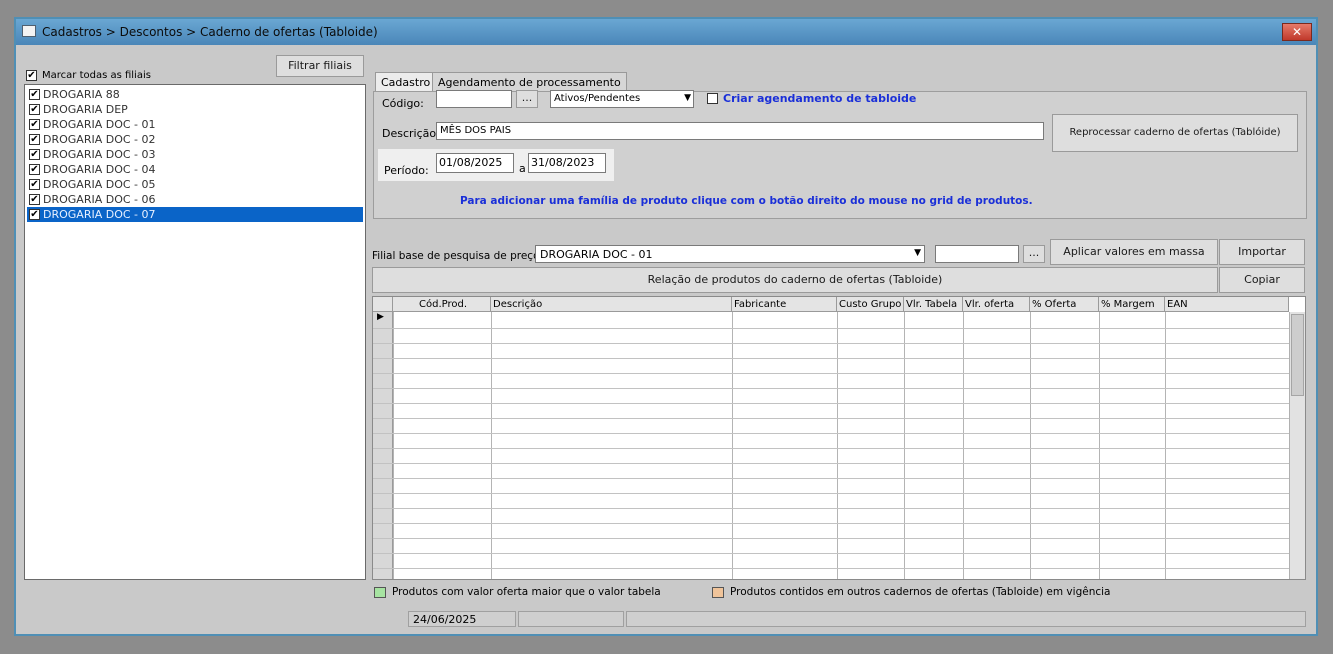 The image size is (1333, 654). What do you see at coordinates (442, 304) in the screenshot?
I see `col-cod-prod: Cód.Prod.` at bounding box center [442, 304].